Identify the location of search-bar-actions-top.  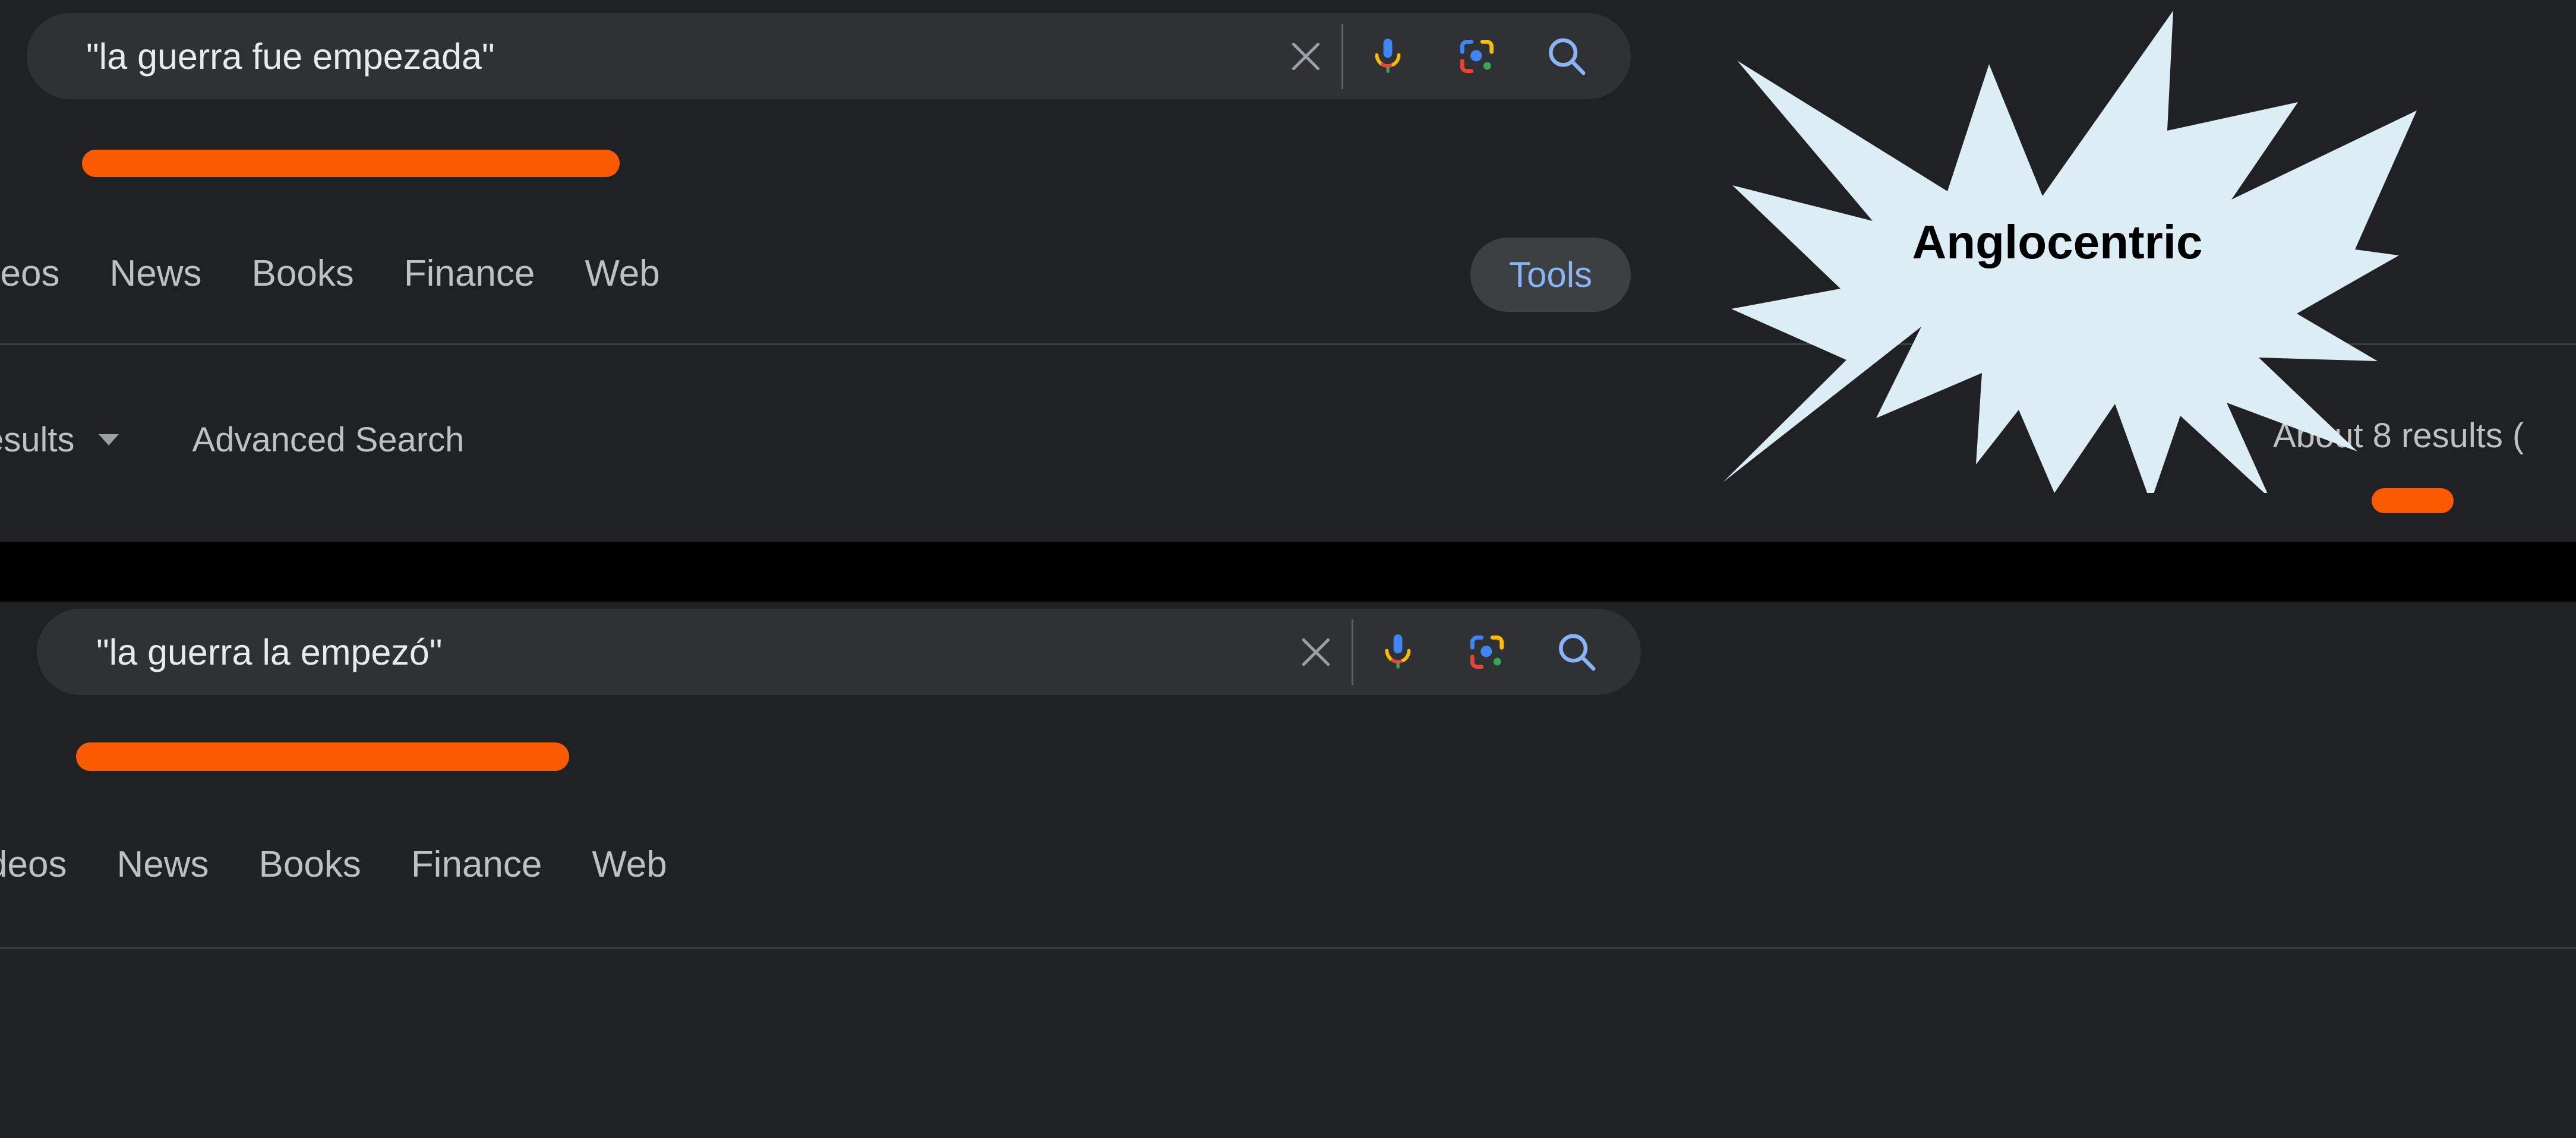
(1440, 56).